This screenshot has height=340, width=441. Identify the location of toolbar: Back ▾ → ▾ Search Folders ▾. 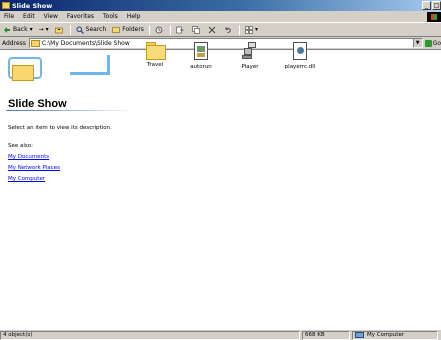
(220, 30).